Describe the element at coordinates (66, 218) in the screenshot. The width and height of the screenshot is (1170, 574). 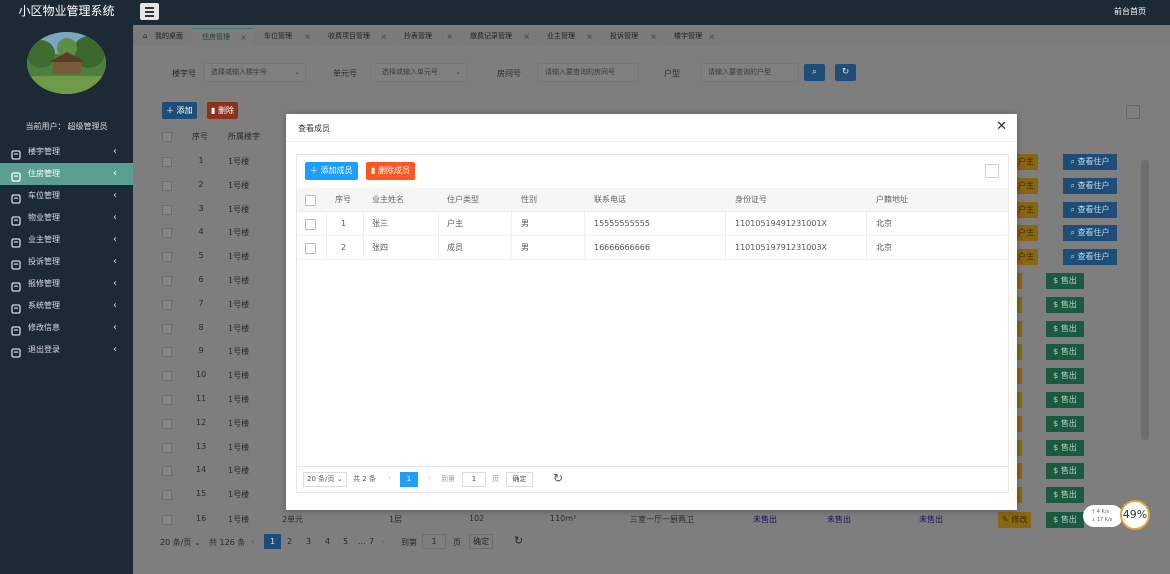
I see `sidebar-item-4: 物业管理 ‹` at that location.